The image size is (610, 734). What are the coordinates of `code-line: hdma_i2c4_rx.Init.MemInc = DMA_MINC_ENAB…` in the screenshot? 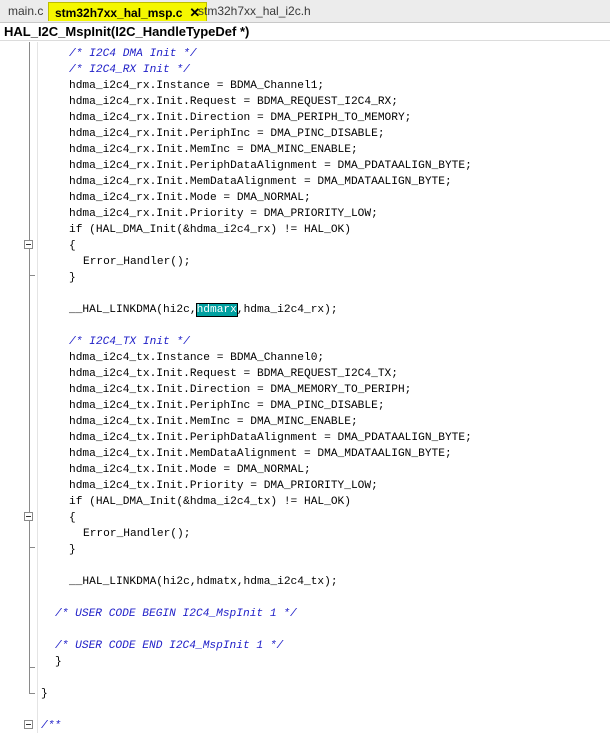 It's located at (213, 150).